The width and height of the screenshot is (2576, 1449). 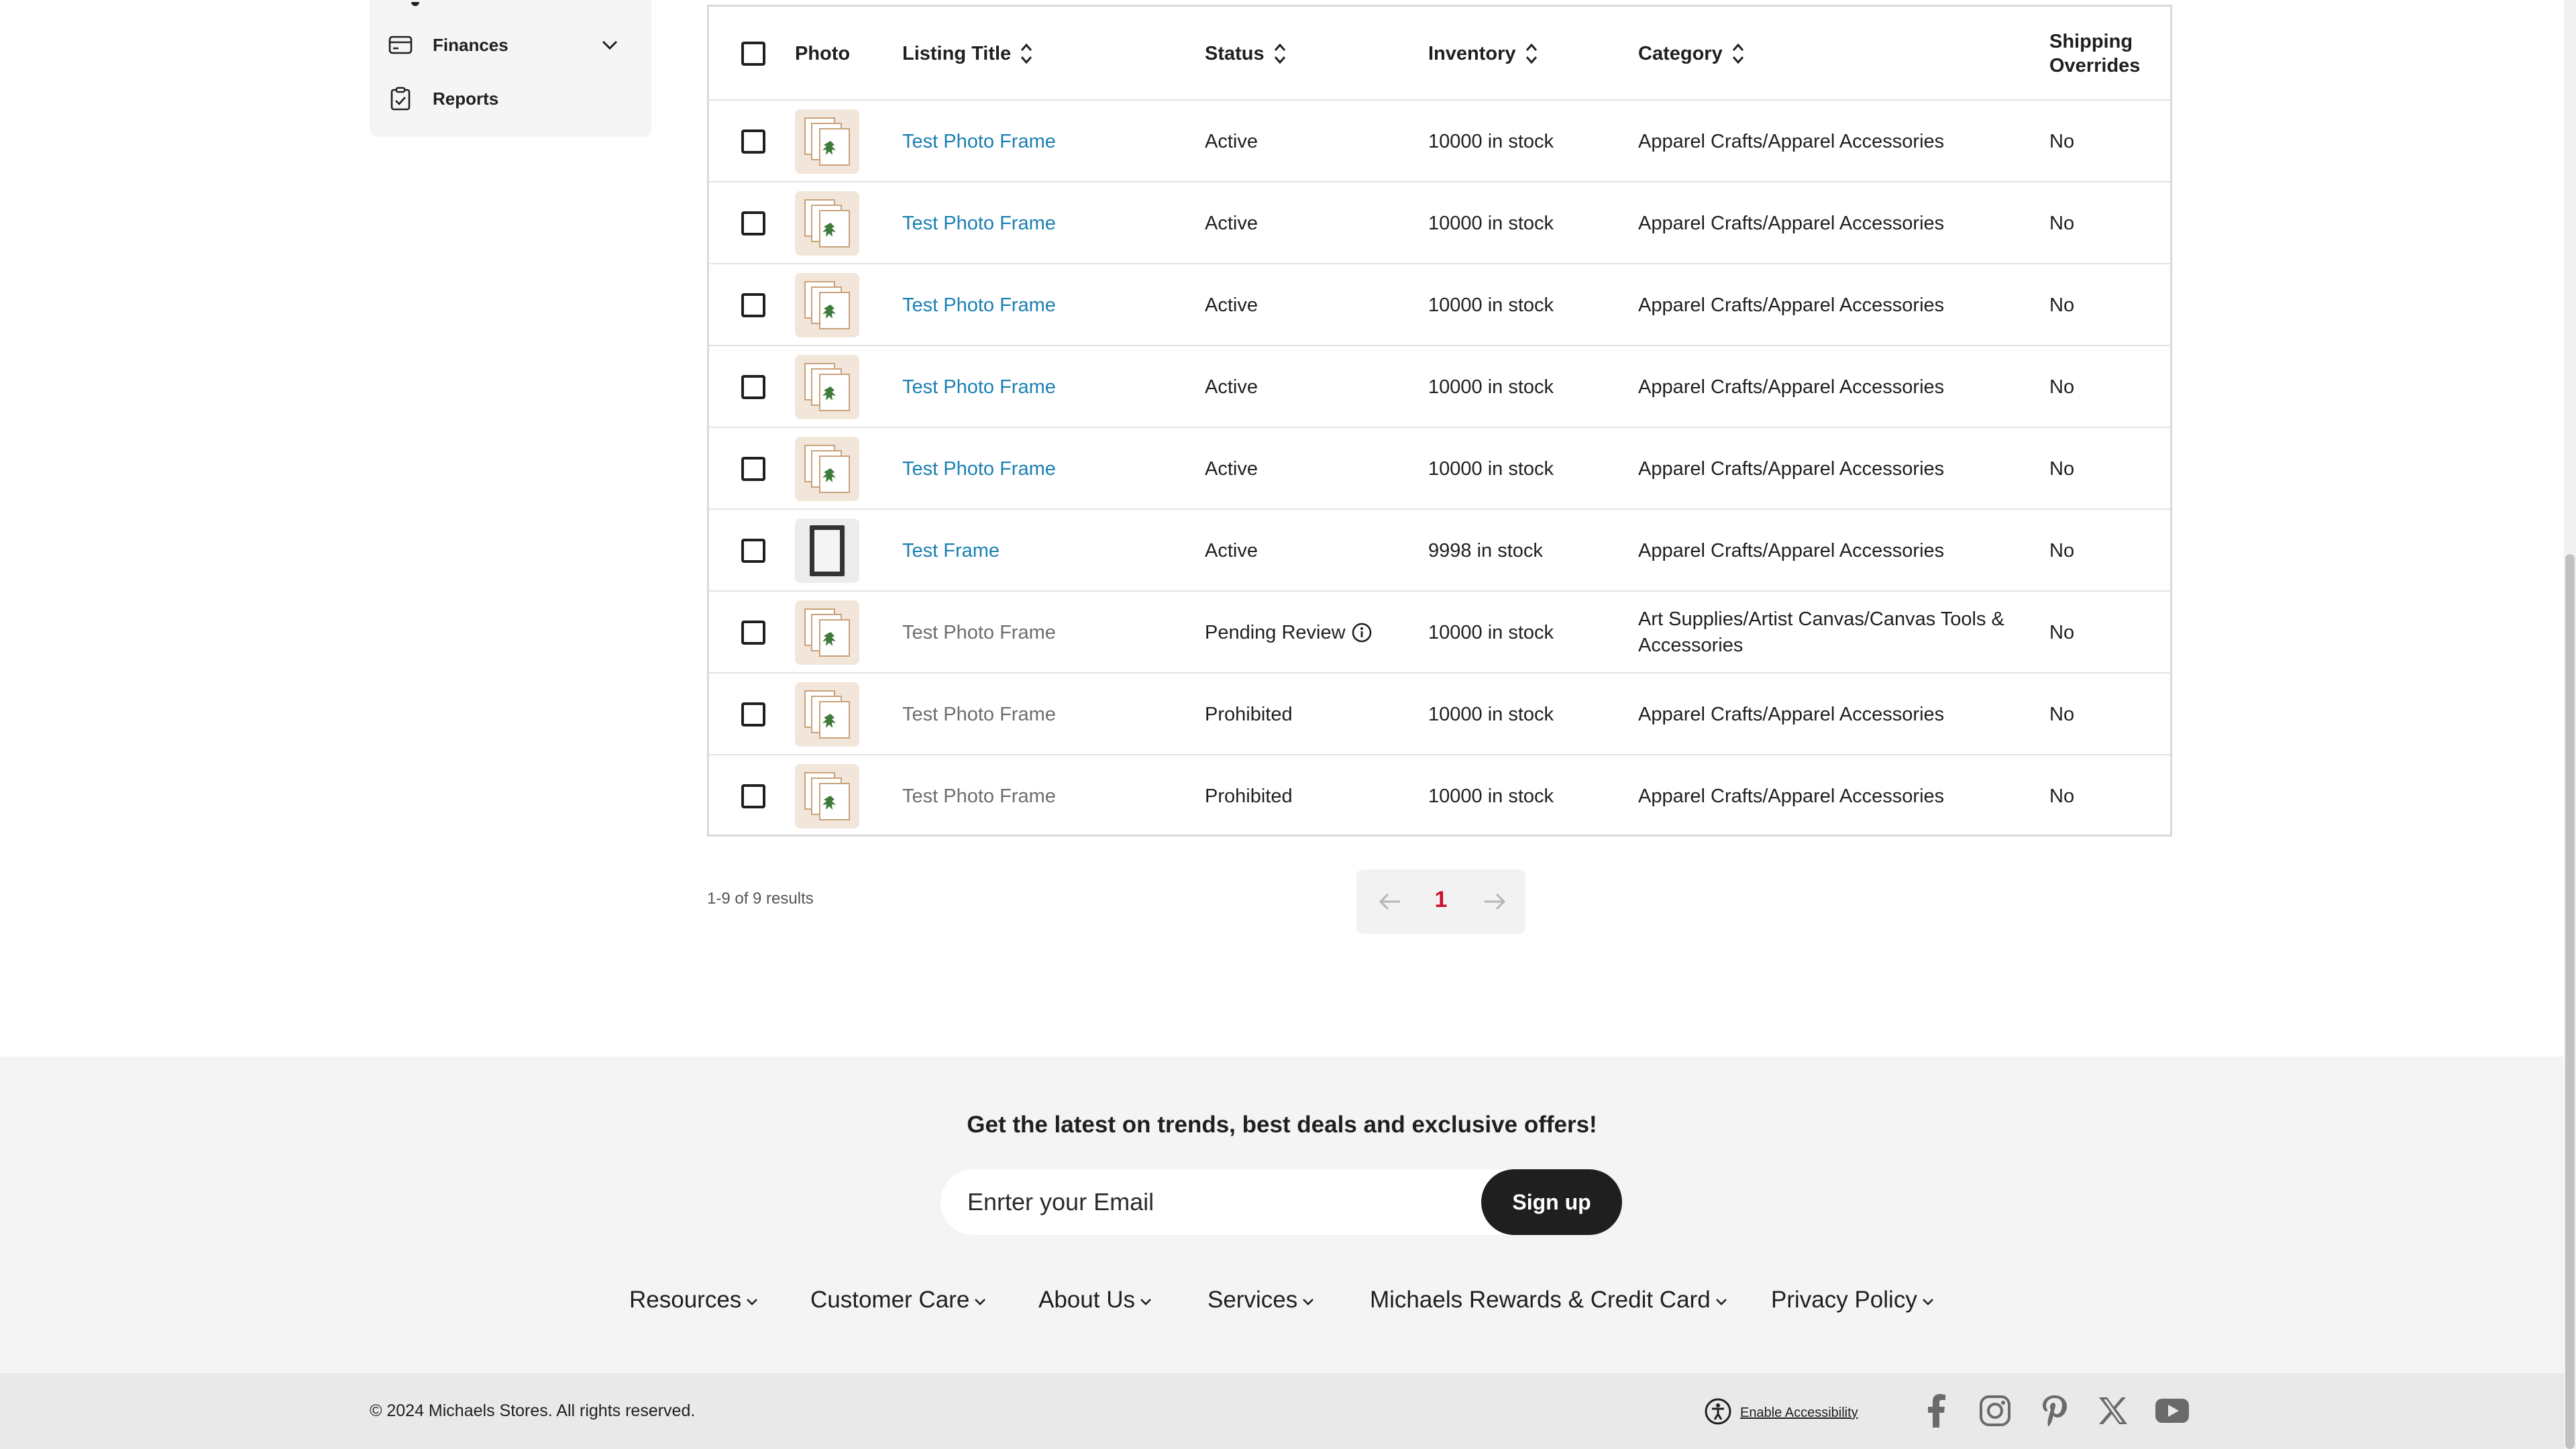 I want to click on column-header-shipping-overrides: Shipping Overrides, so click(x=2095, y=53).